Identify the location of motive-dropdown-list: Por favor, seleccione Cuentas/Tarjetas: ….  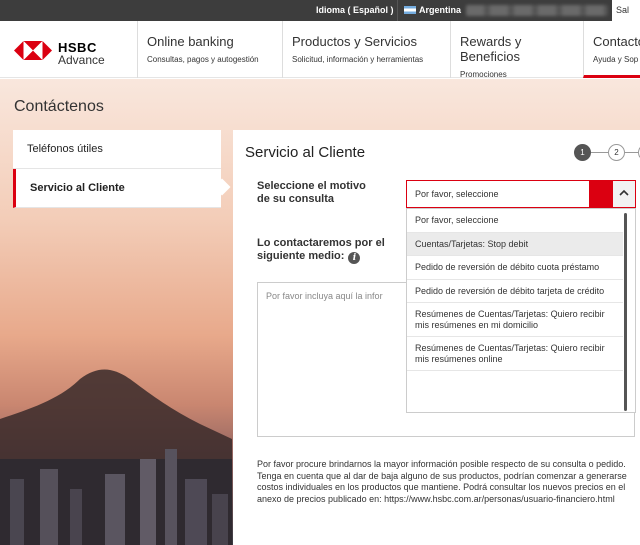
(521, 310).